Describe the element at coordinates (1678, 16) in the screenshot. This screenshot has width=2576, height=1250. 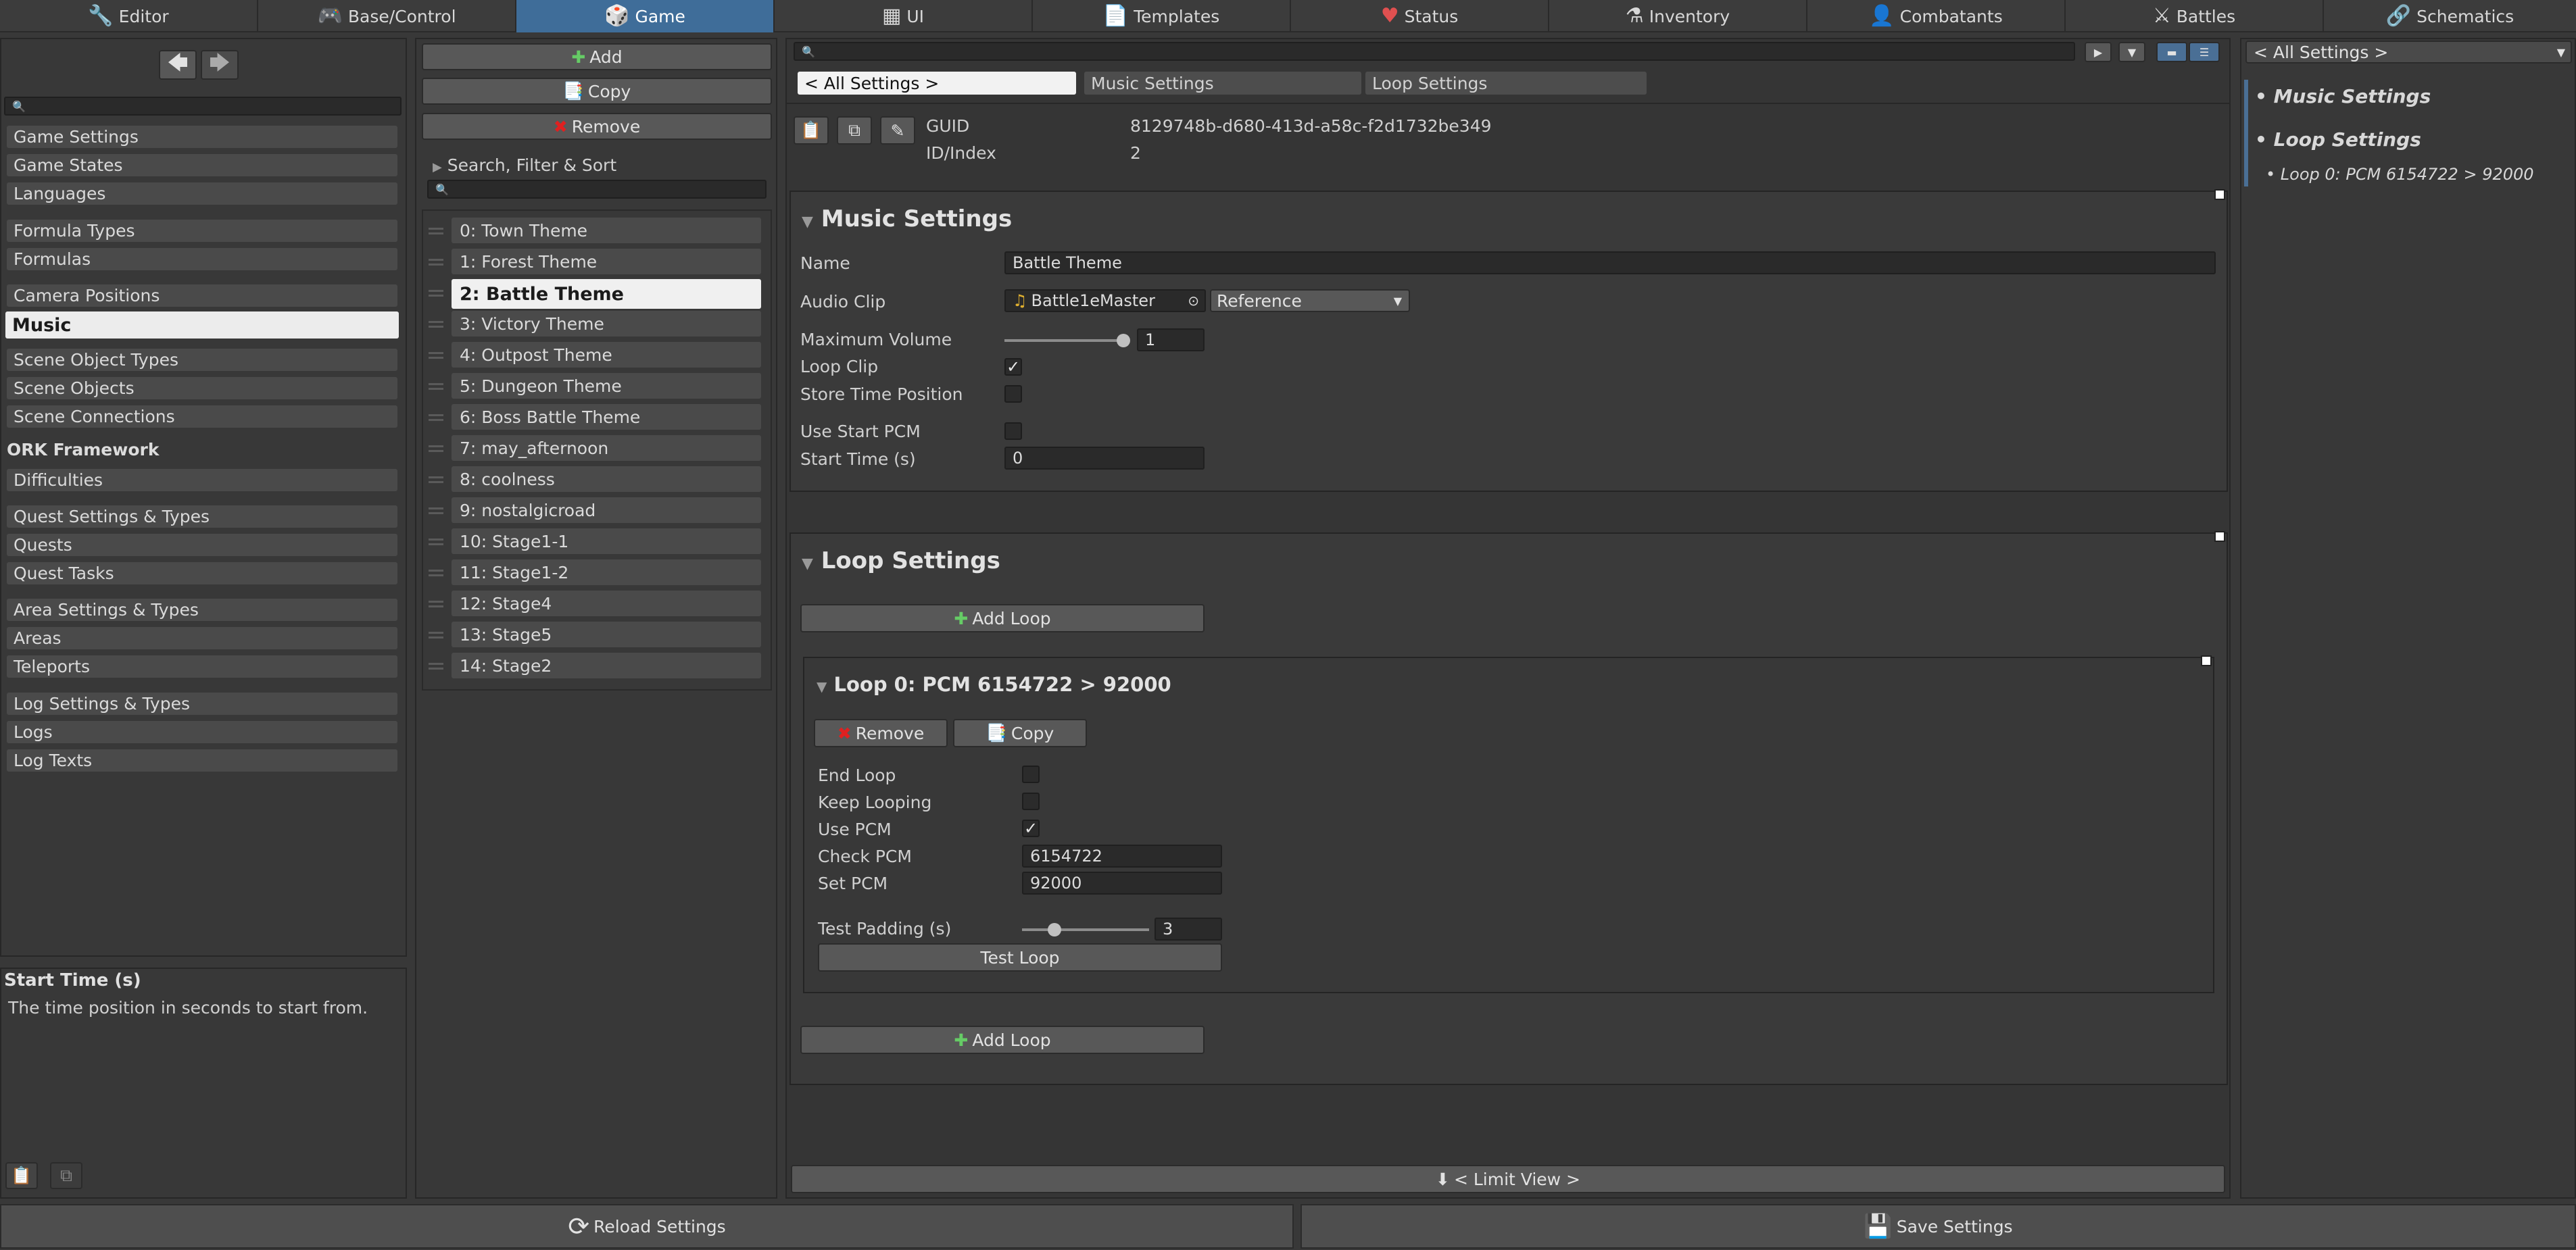
I see `tab-inventory: ⚗ Inventory` at that location.